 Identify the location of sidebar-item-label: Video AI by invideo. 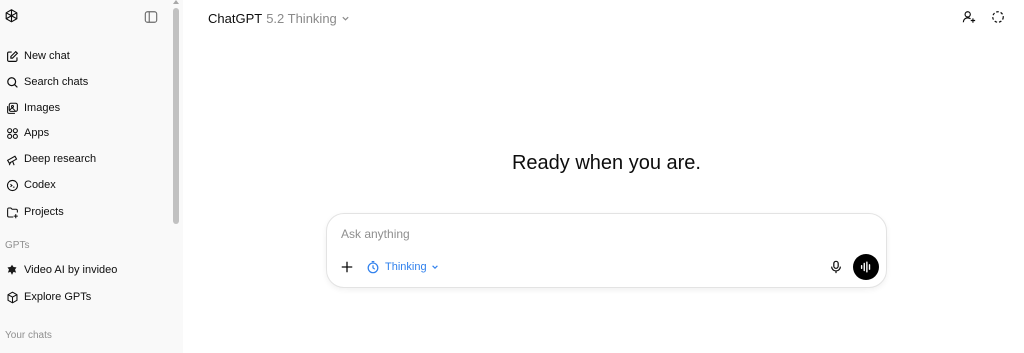
(71, 270).